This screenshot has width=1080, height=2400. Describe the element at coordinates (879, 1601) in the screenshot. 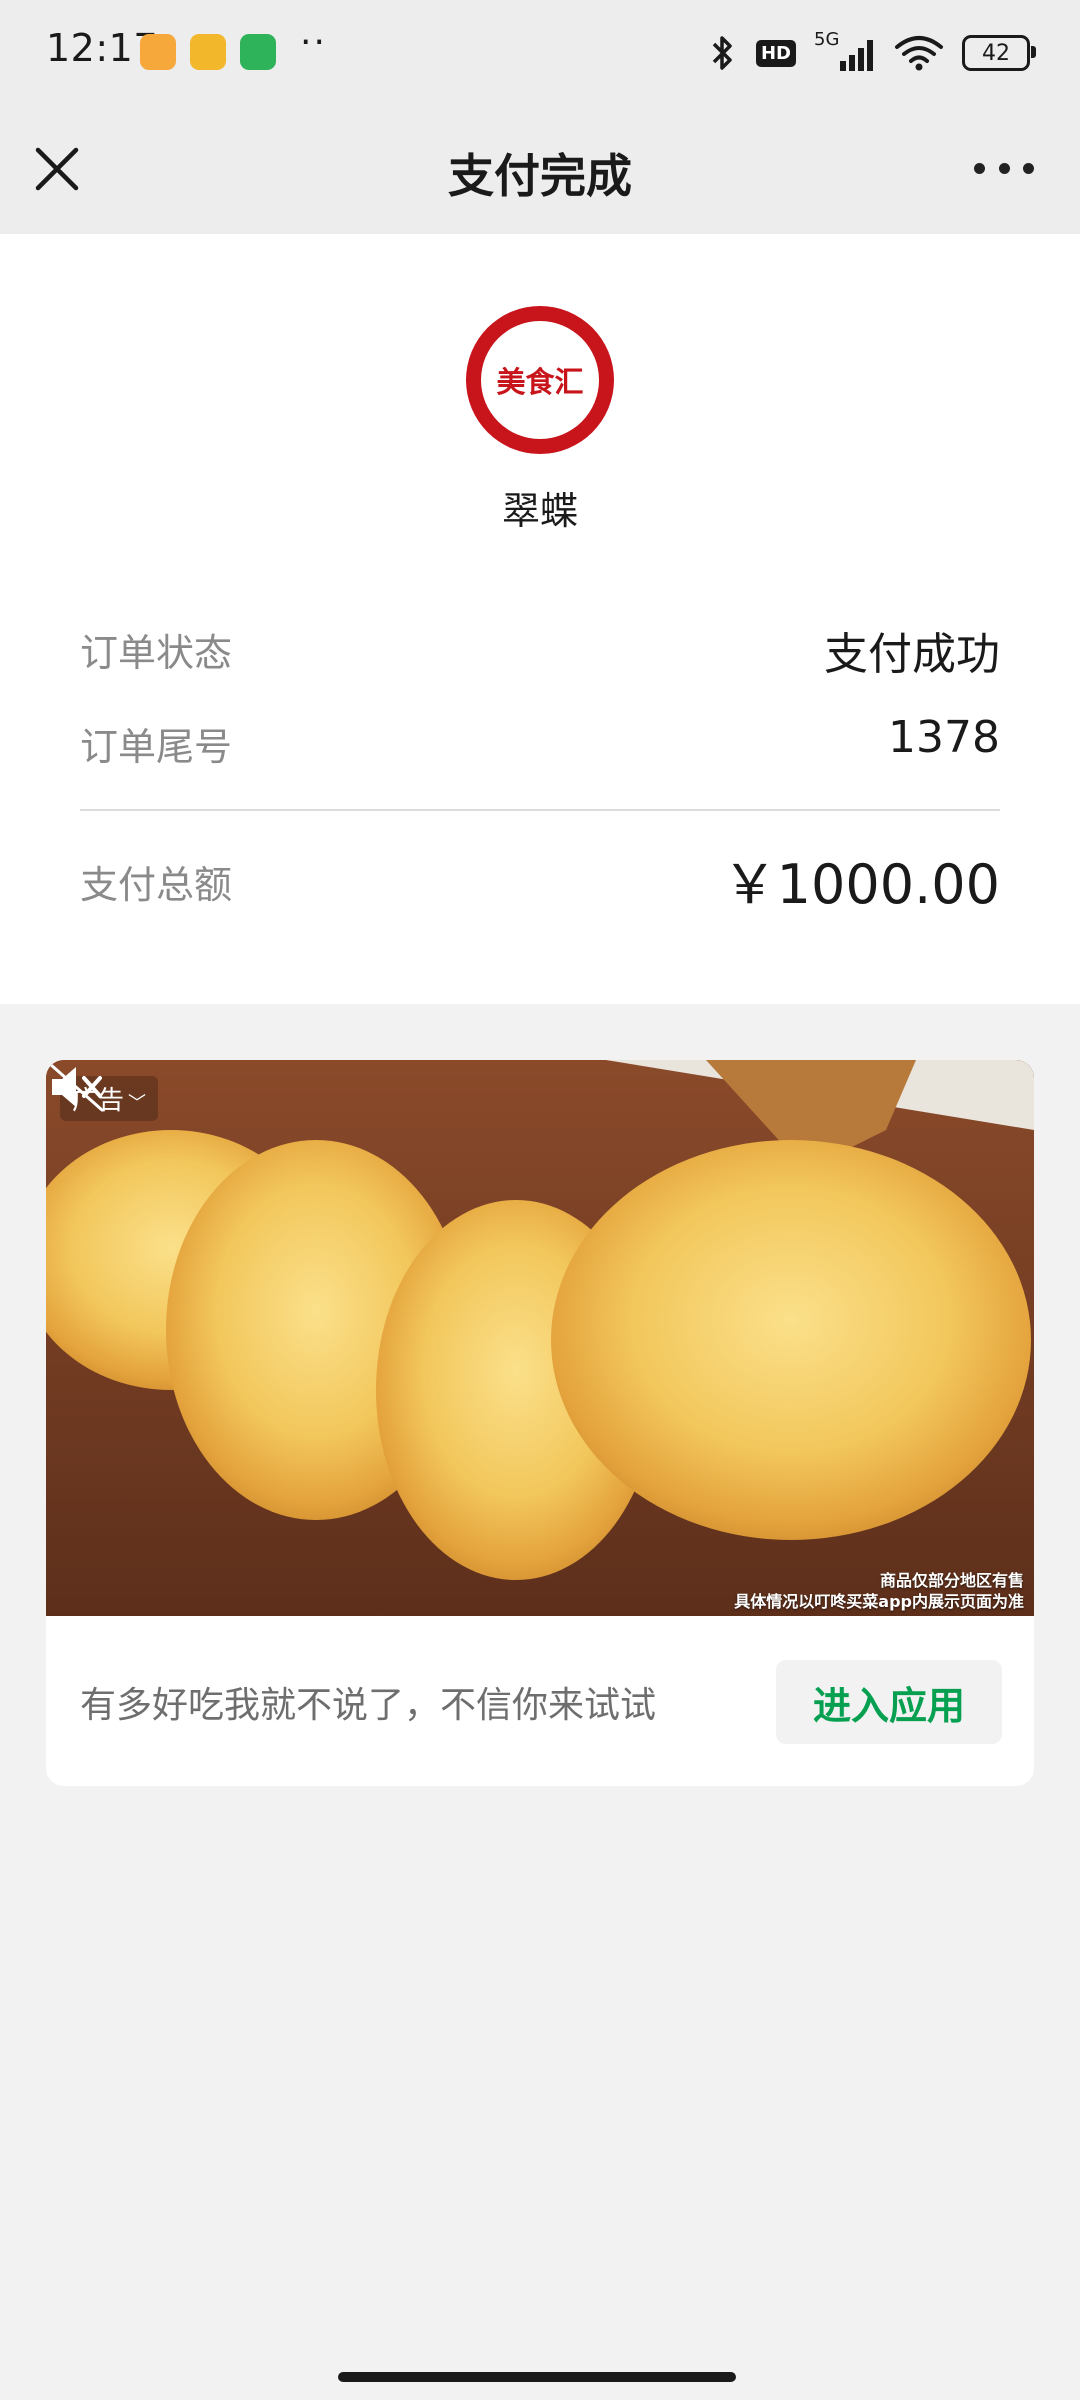

I see `ad-disclaimer-line-2: 具体情况以叮咚买菜app内展示页面为准` at that location.